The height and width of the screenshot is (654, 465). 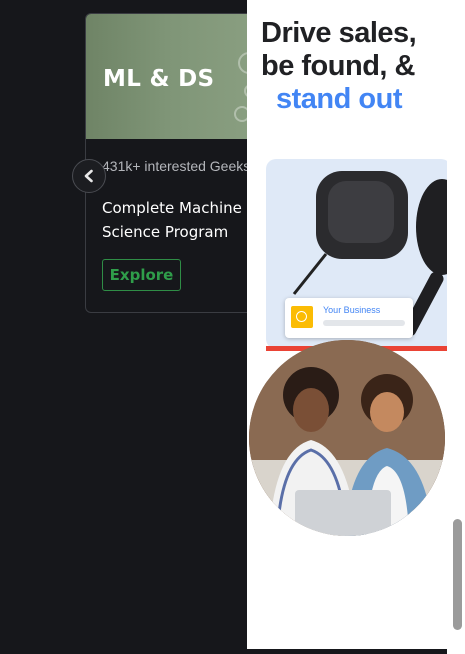 What do you see at coordinates (352, 310) in the screenshot?
I see `business-card-label: Your Business` at bounding box center [352, 310].